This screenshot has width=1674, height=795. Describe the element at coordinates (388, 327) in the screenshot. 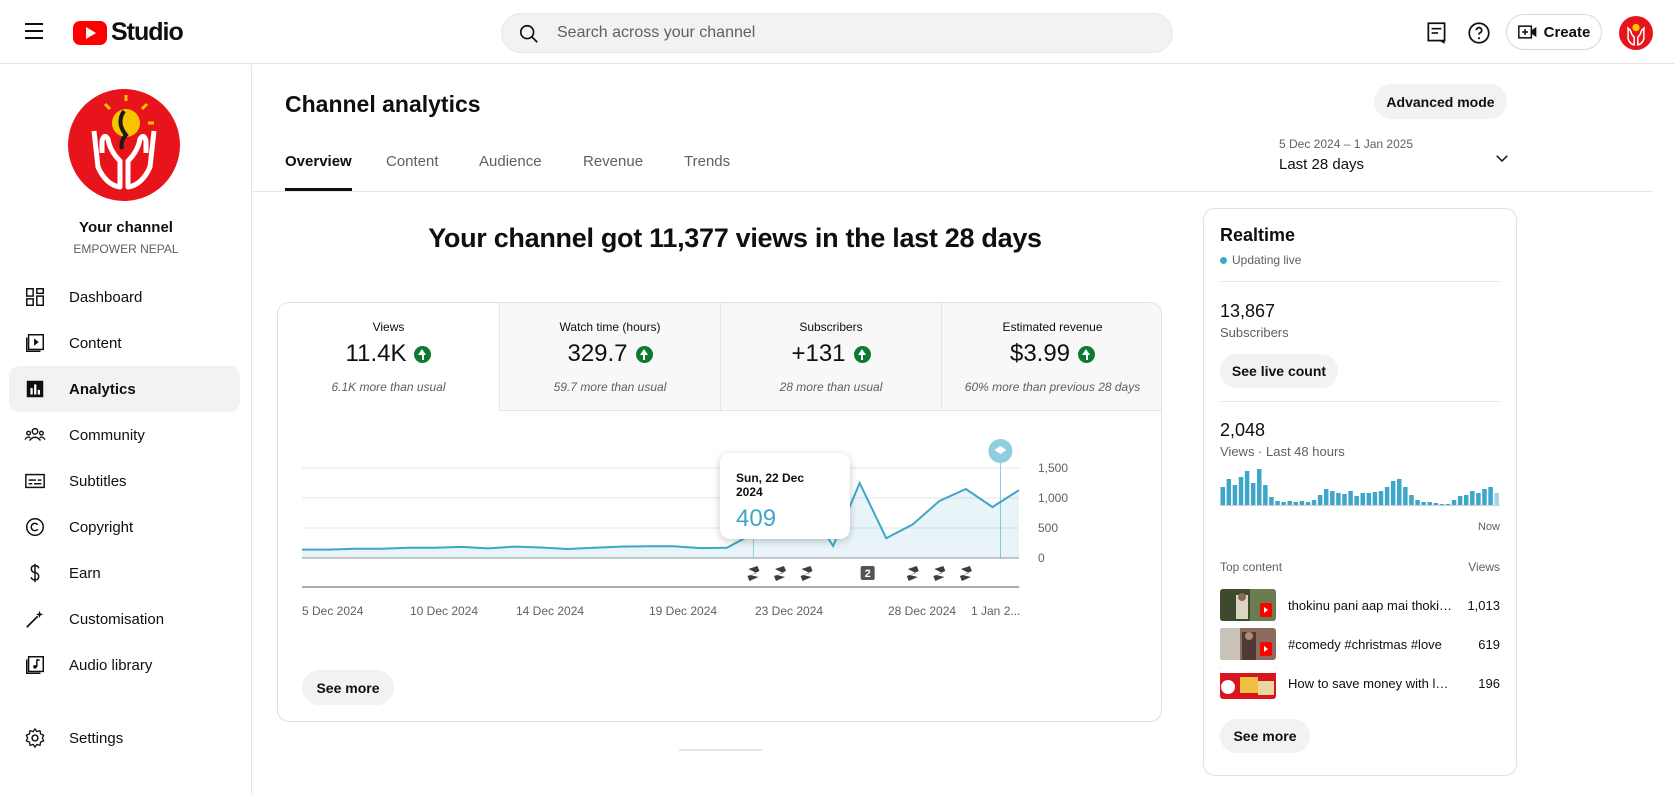

I see `metric-label: Views` at that location.